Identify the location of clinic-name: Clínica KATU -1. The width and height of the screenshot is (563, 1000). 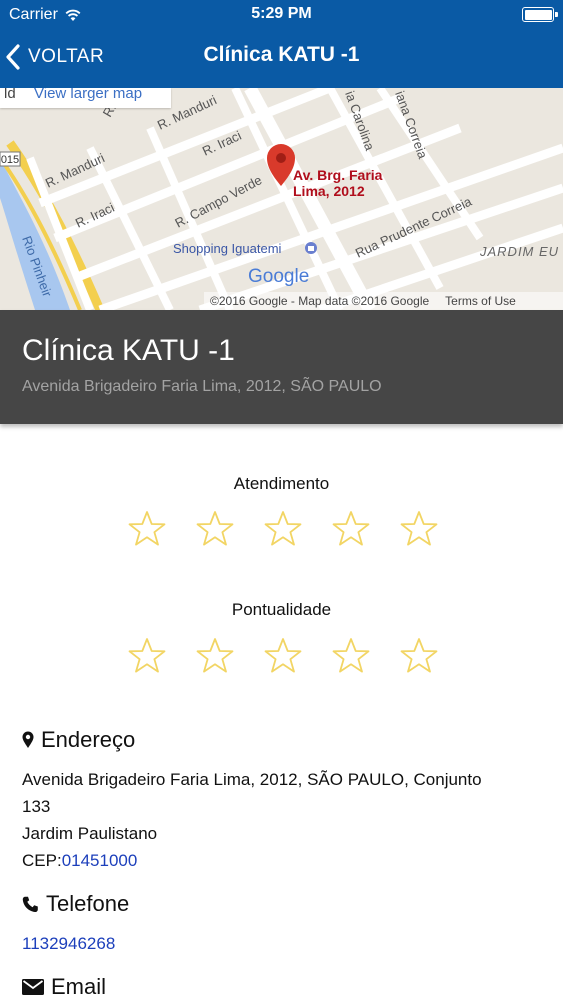
(128, 350).